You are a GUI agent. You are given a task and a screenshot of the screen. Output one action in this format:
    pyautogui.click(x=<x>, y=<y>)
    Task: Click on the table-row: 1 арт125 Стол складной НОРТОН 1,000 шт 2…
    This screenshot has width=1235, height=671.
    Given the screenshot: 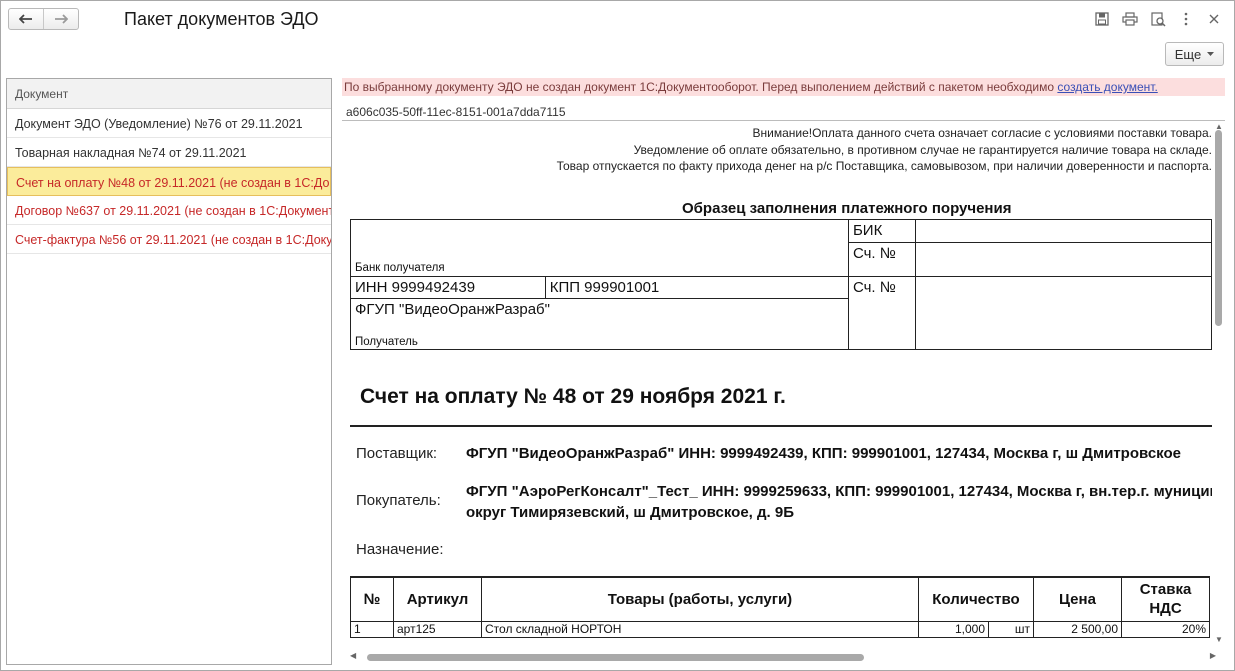 What is the action you would take?
    pyautogui.click(x=780, y=629)
    